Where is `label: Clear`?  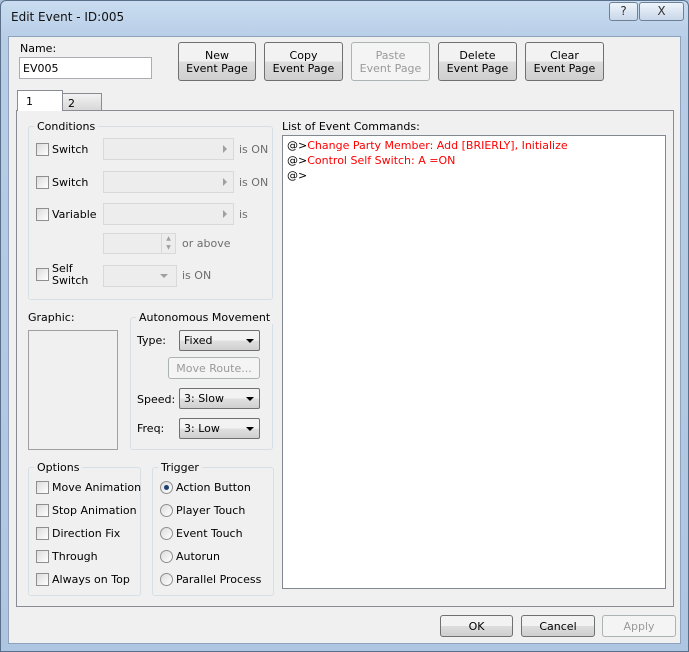 label: Clear is located at coordinates (564, 55).